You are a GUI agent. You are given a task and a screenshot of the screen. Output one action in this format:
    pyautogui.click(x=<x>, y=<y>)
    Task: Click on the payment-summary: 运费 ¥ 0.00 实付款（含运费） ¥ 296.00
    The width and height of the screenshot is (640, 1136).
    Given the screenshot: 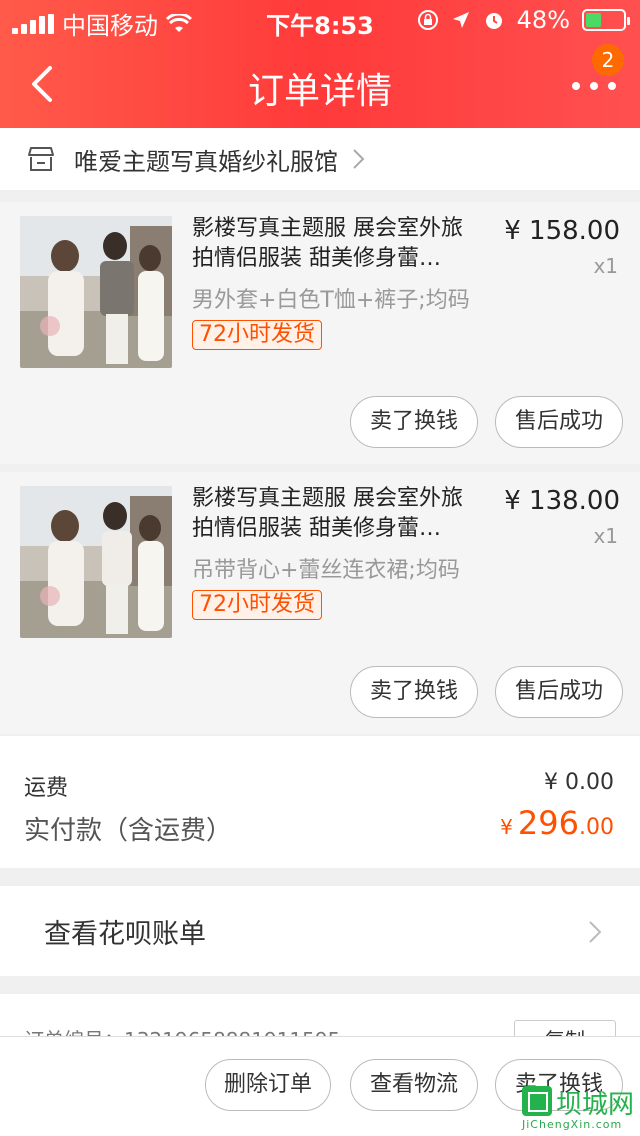 What is the action you would take?
    pyautogui.click(x=320, y=802)
    